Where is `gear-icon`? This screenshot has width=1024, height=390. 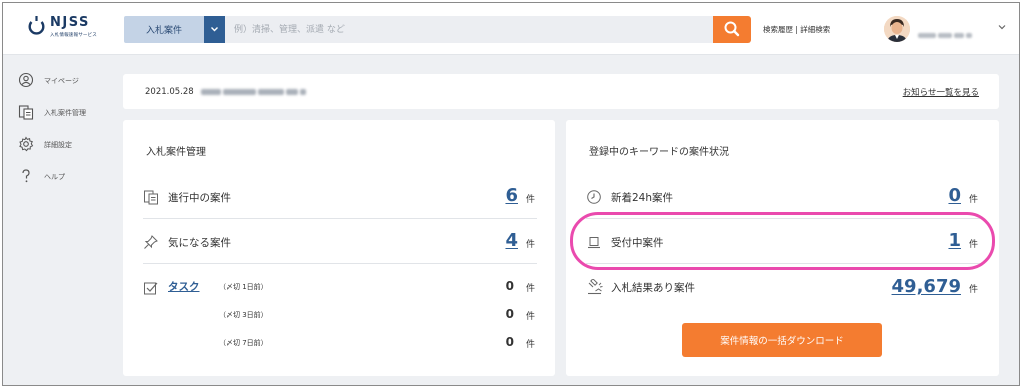
gear-icon is located at coordinates (26, 144).